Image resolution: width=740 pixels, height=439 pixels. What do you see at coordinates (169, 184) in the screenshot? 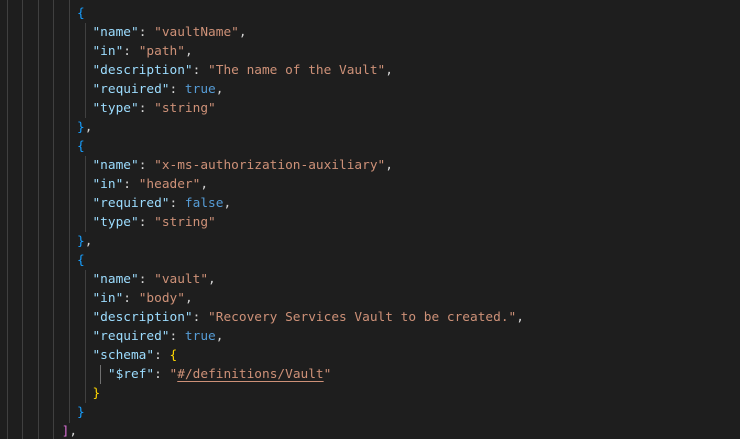
I see `json-string: "header"` at bounding box center [169, 184].